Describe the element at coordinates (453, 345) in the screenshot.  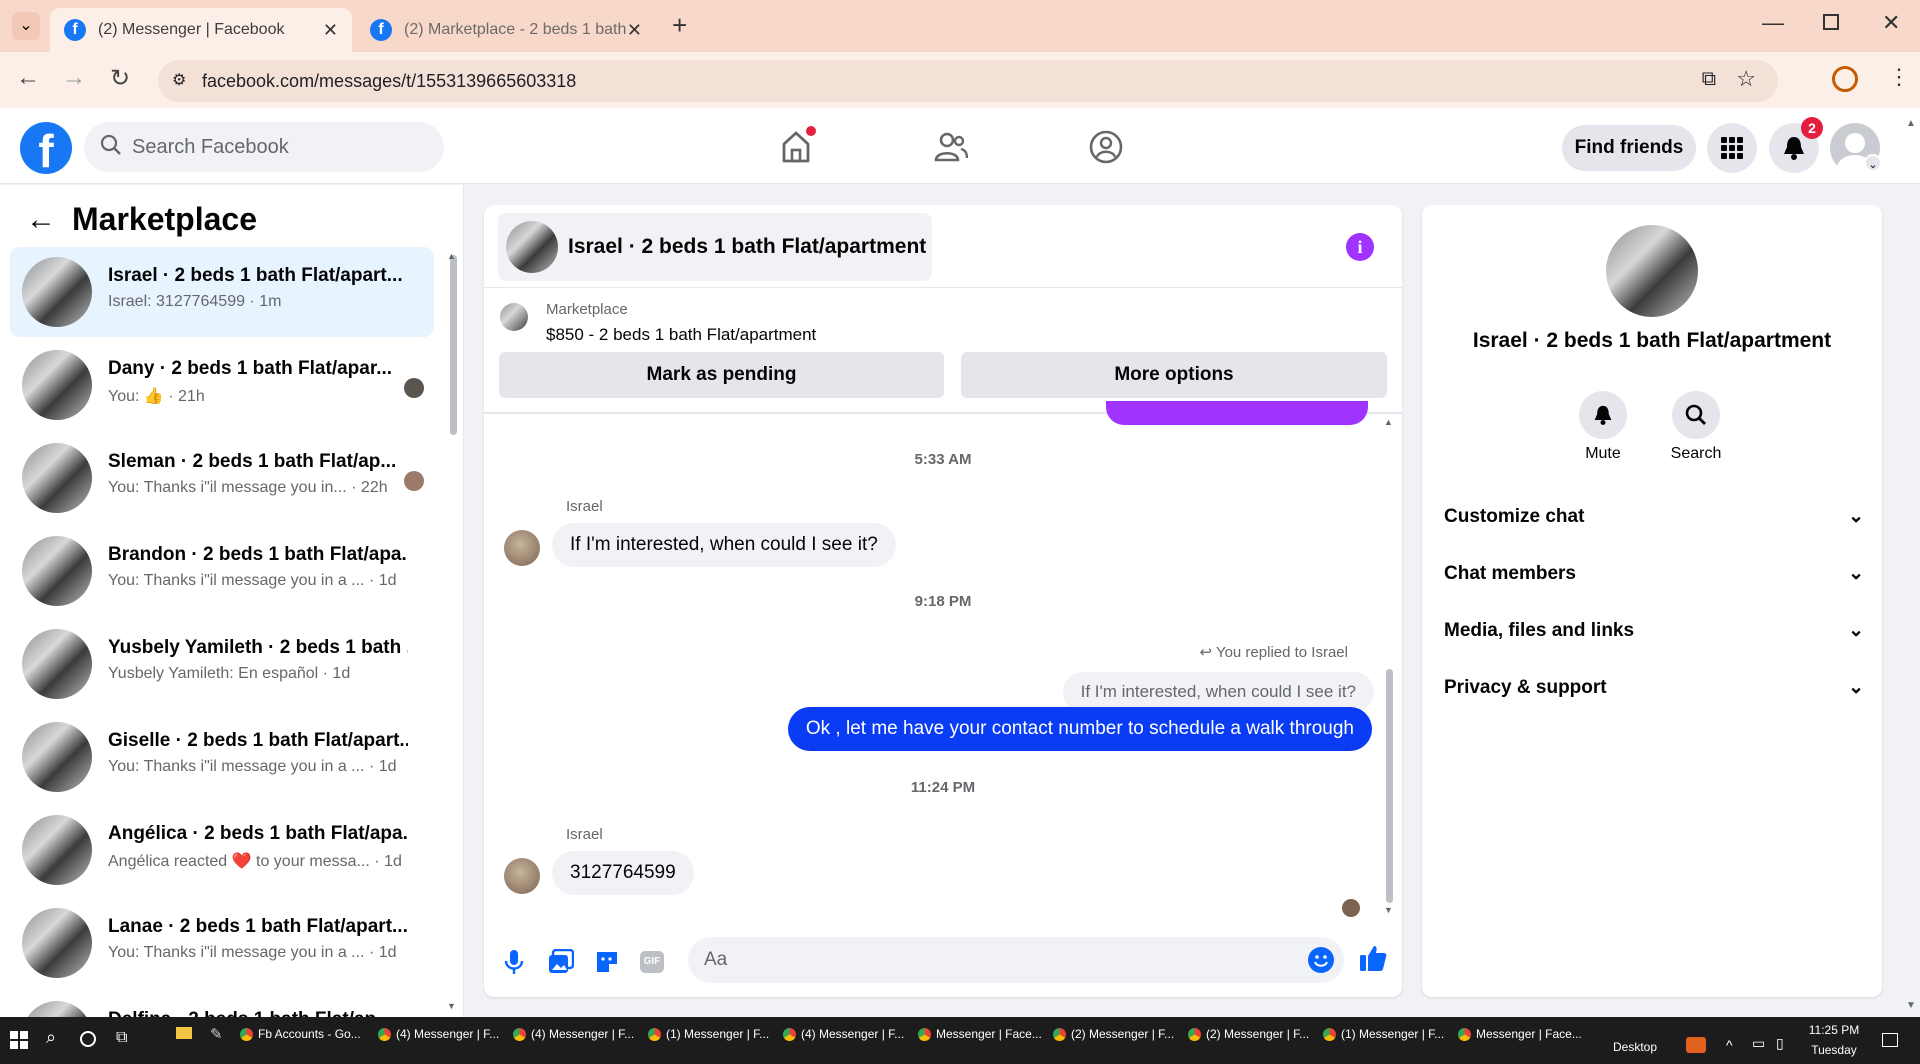
I see `sidebar-scrollbar` at that location.